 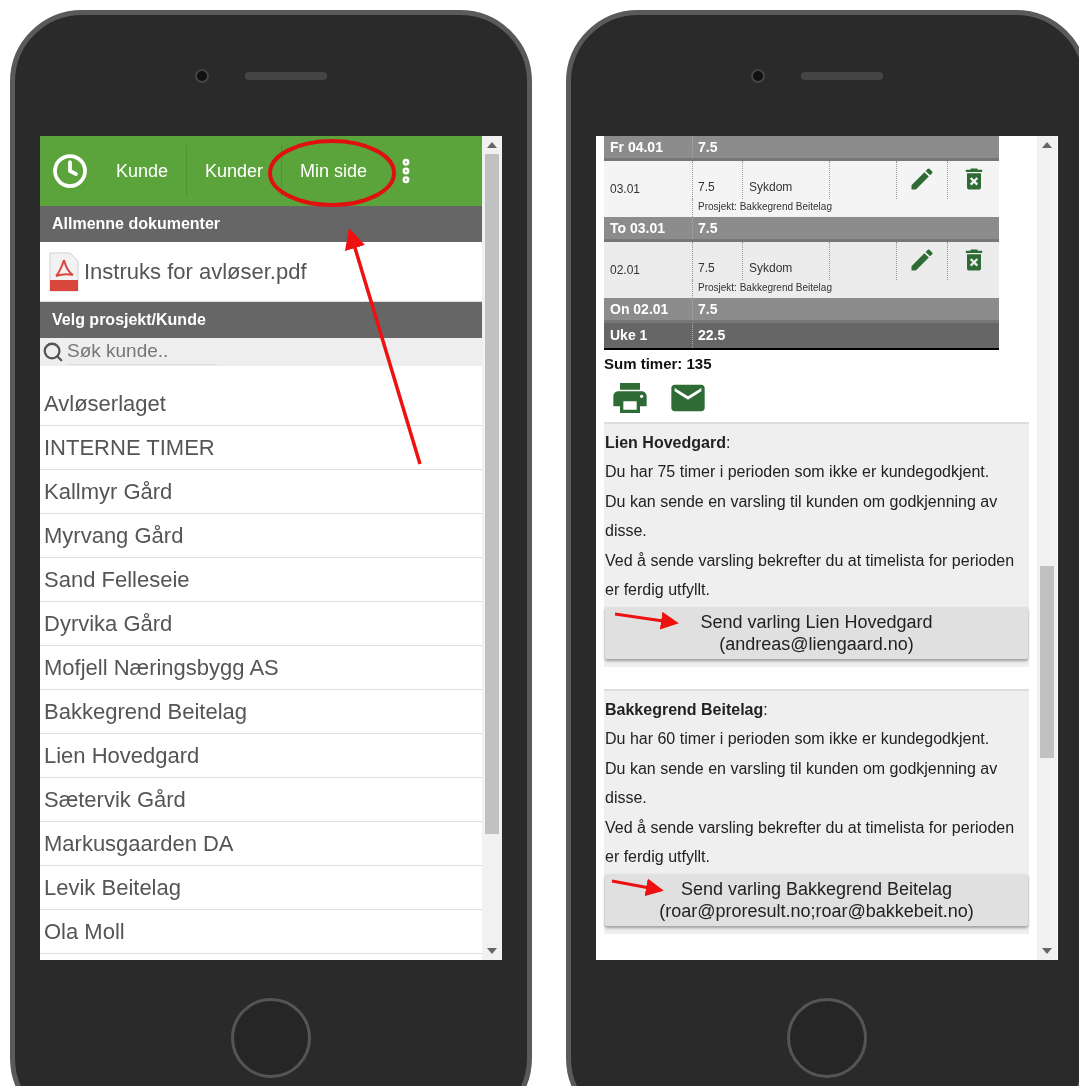 I want to click on customer-list-item: Myrvang Gård, so click(x=261, y=536).